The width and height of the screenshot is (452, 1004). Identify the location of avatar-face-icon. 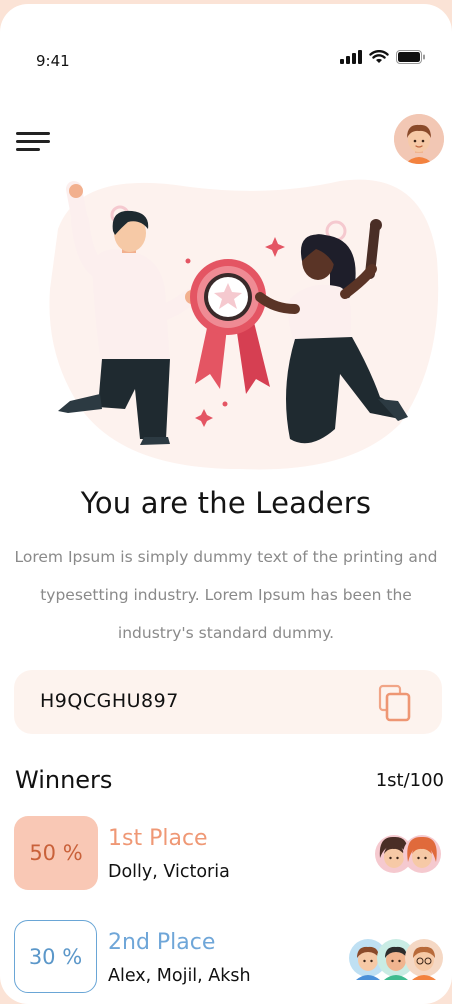
(419, 139).